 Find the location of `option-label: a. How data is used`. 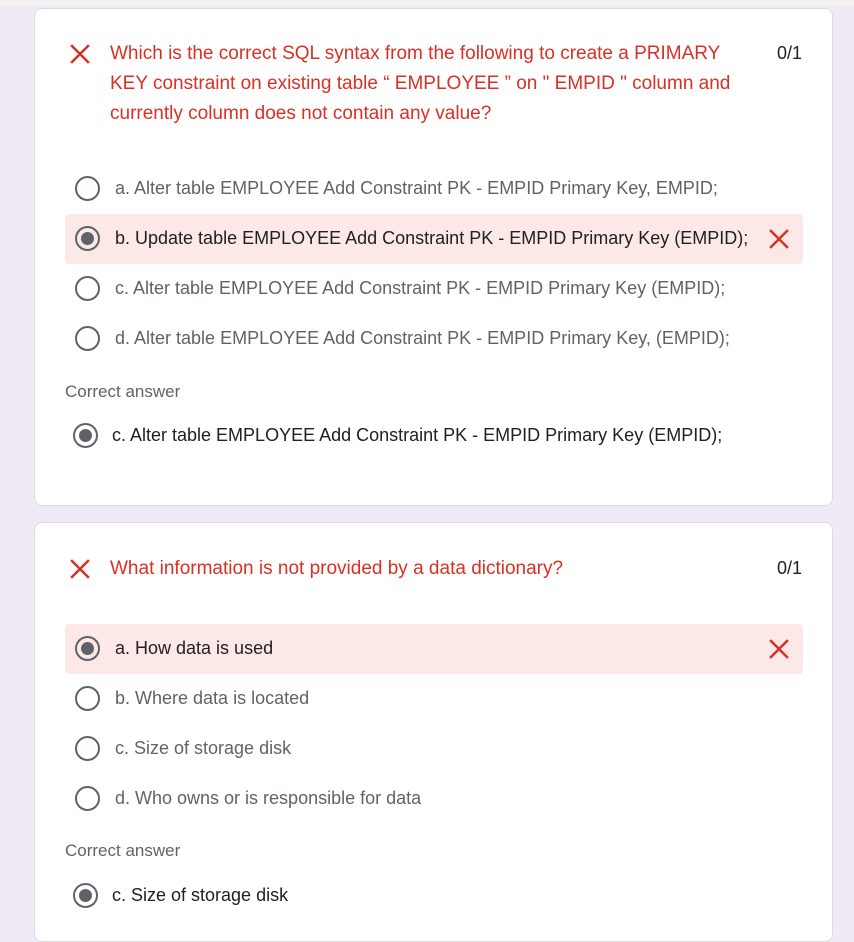

option-label: a. How data is used is located at coordinates (194, 648).